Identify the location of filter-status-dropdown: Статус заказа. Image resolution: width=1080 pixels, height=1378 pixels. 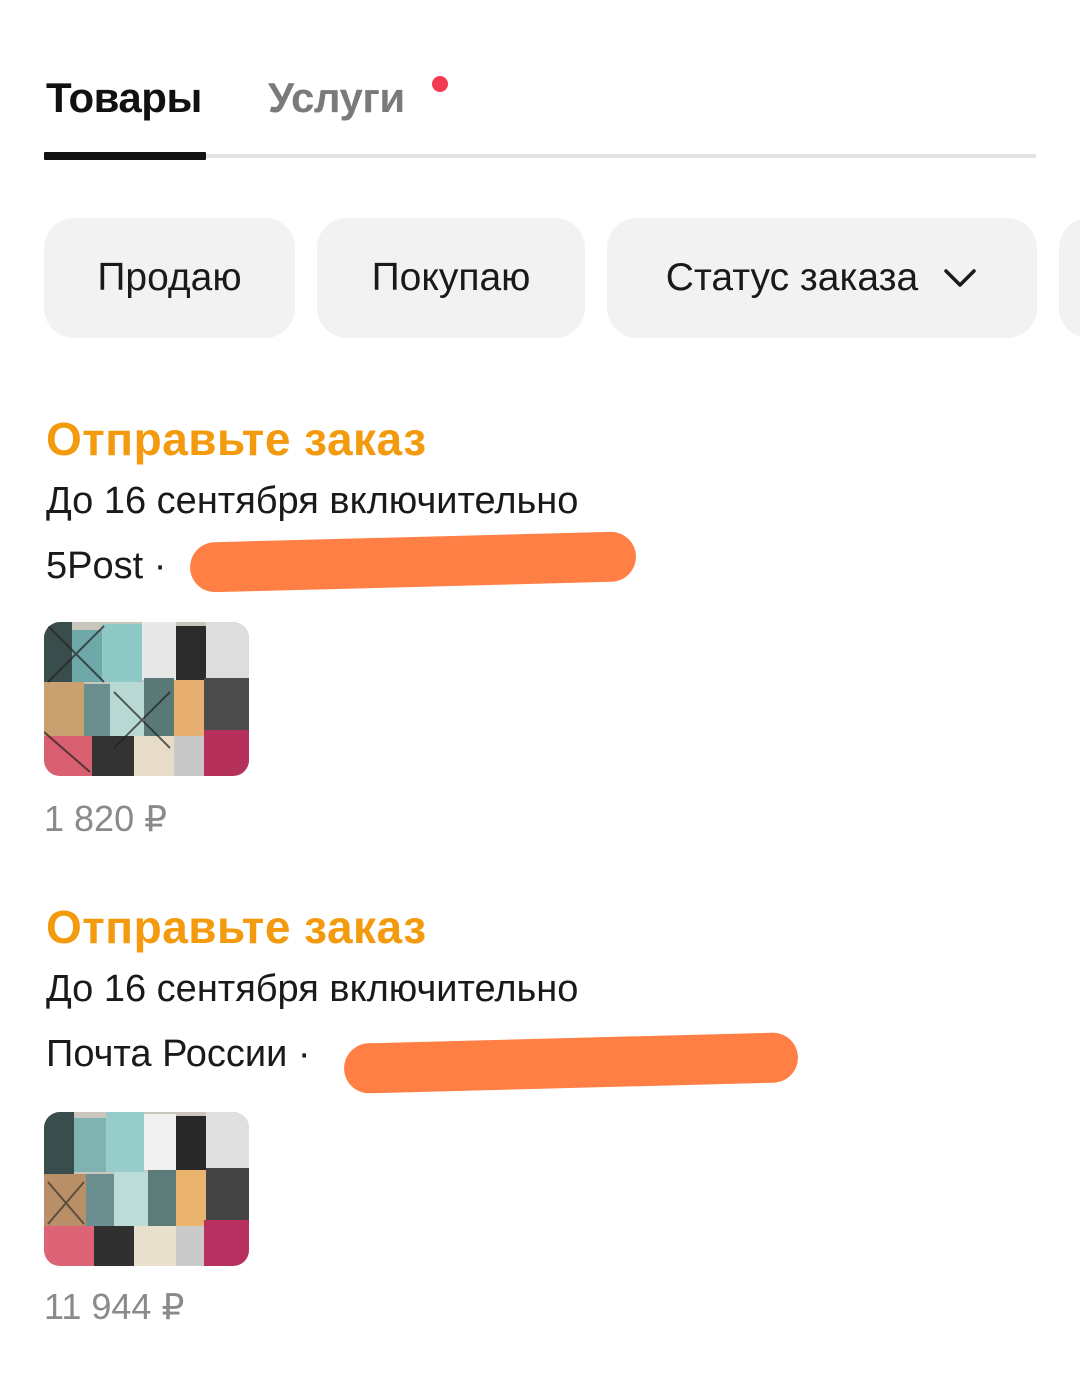
(822, 278).